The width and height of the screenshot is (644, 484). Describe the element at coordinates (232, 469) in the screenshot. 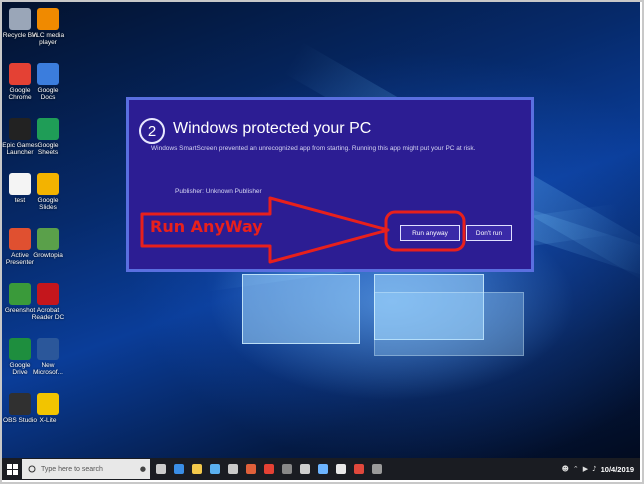

I see `mail-icon` at that location.